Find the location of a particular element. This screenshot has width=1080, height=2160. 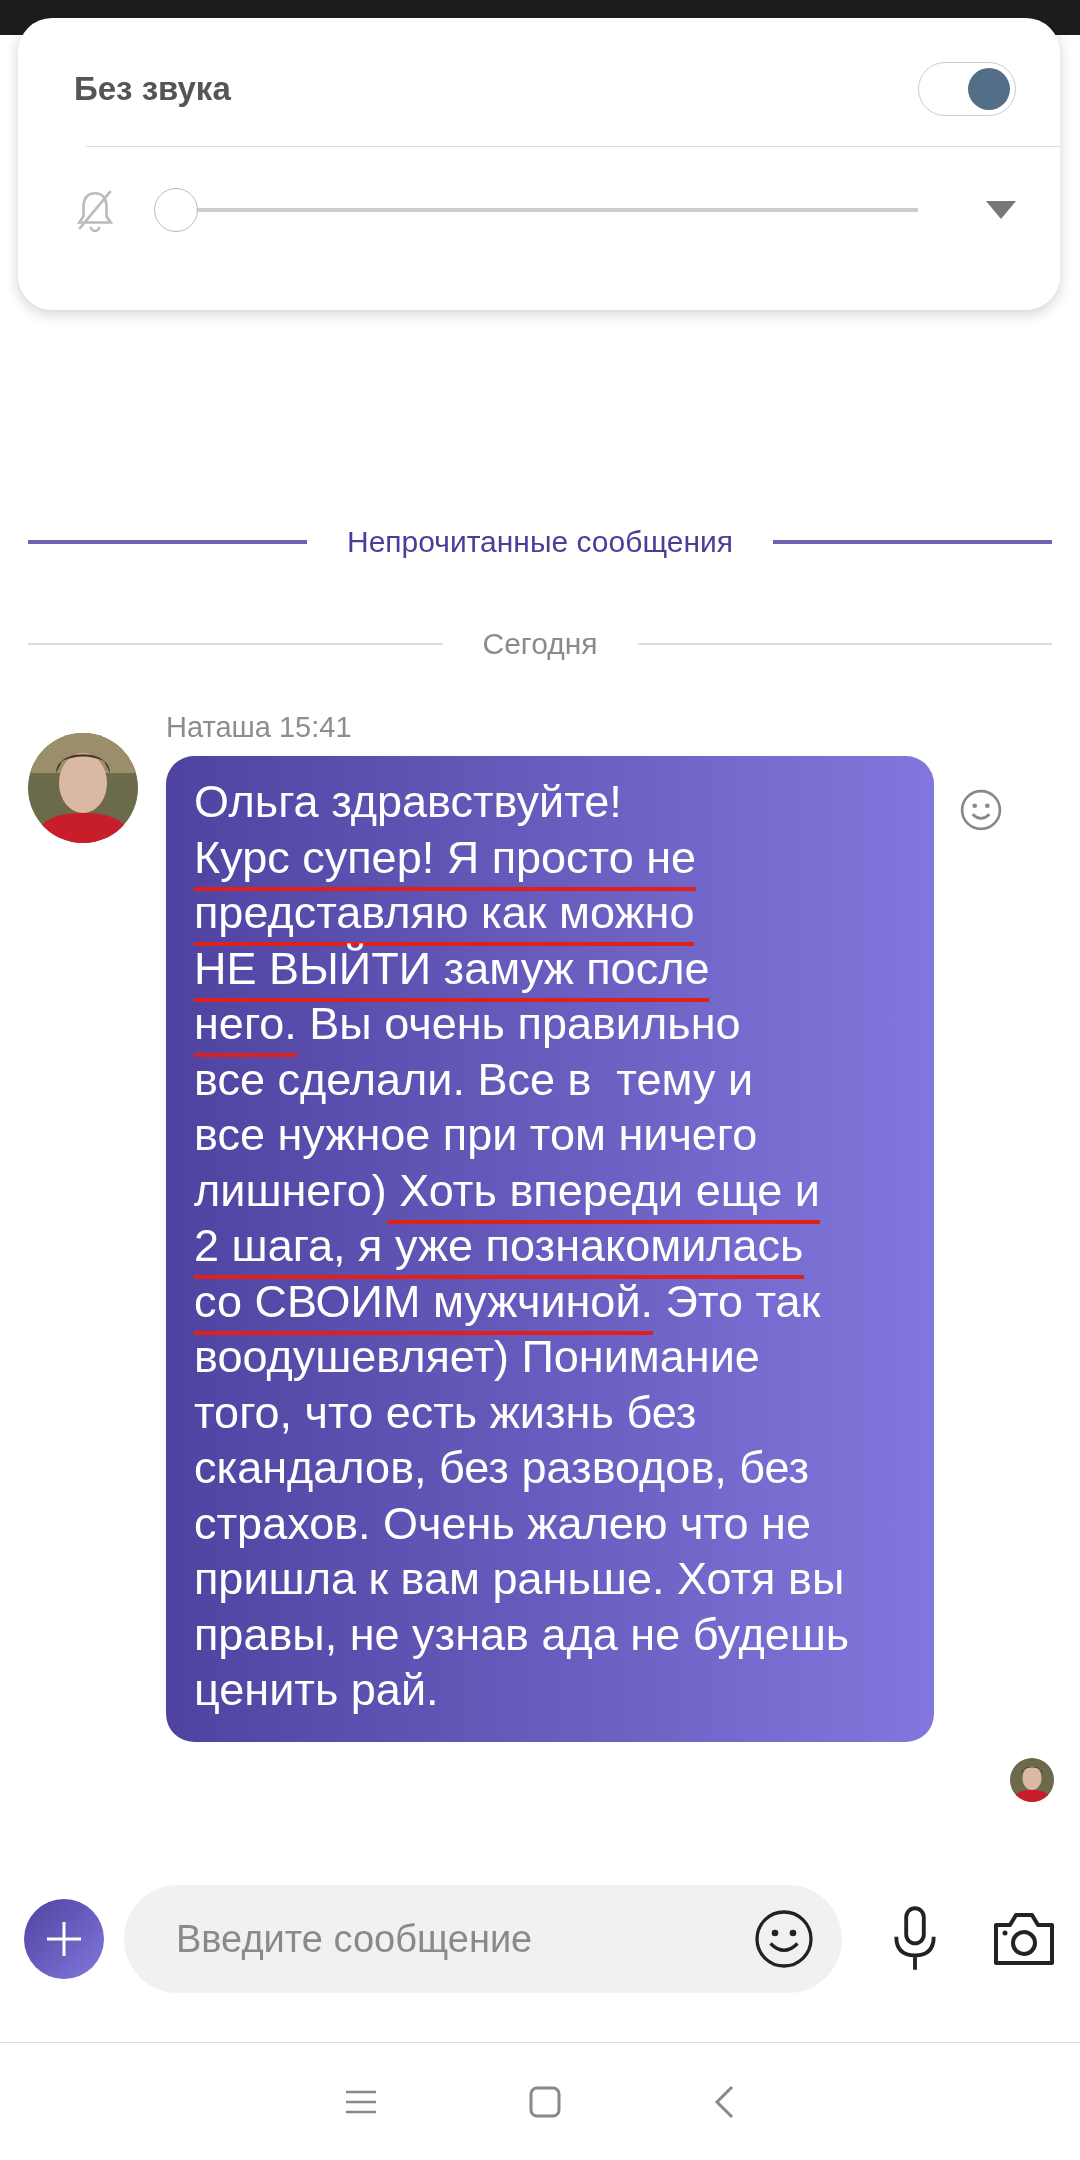

back-icon is located at coordinates (723, 2101).